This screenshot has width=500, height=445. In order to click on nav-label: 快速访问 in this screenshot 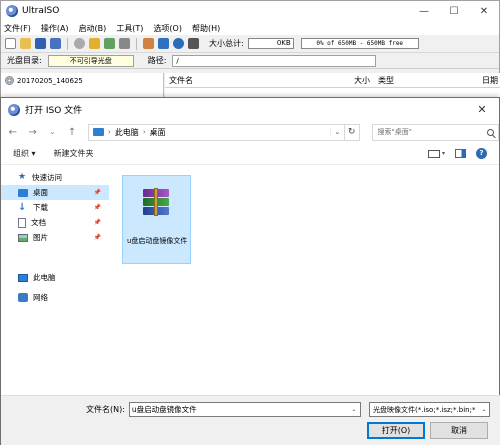, I will do `click(47, 177)`.